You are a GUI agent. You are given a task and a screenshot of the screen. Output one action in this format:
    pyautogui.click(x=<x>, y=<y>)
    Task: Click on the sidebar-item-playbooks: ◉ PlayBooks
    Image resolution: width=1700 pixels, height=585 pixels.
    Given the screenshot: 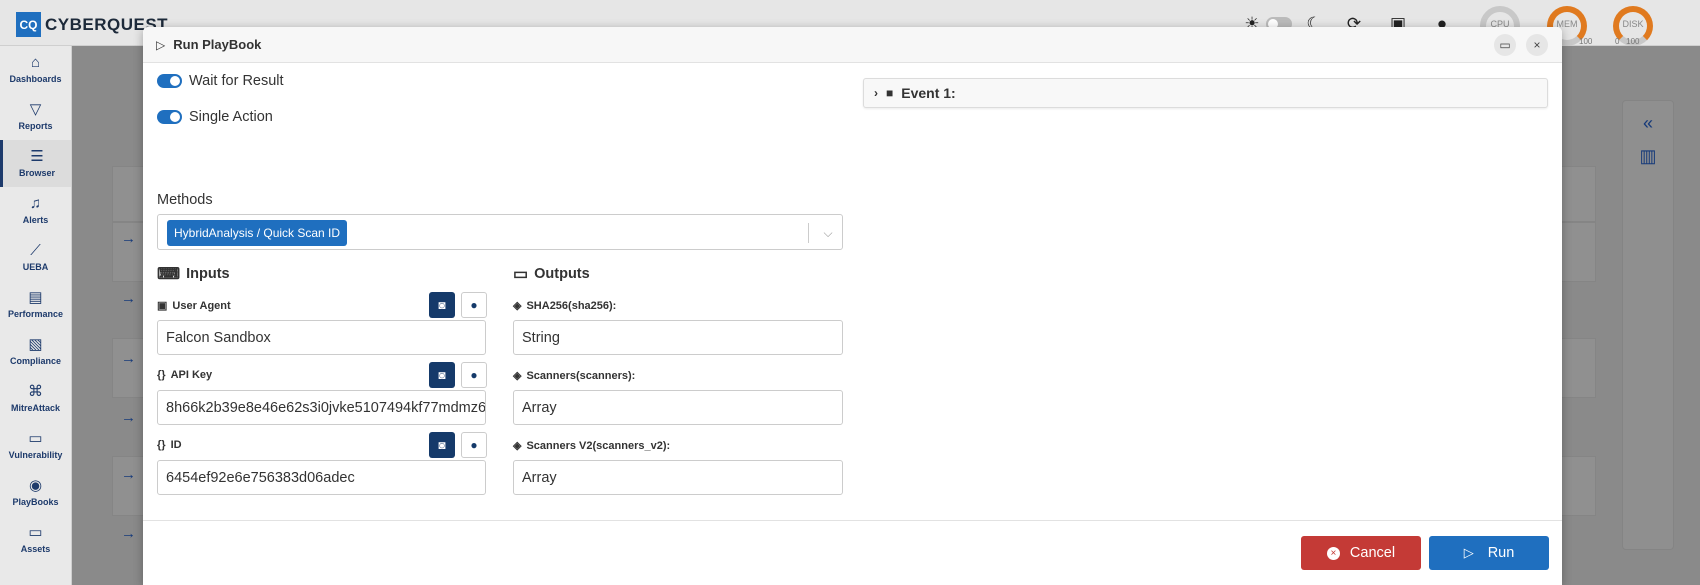 What is the action you would take?
    pyautogui.click(x=35, y=492)
    